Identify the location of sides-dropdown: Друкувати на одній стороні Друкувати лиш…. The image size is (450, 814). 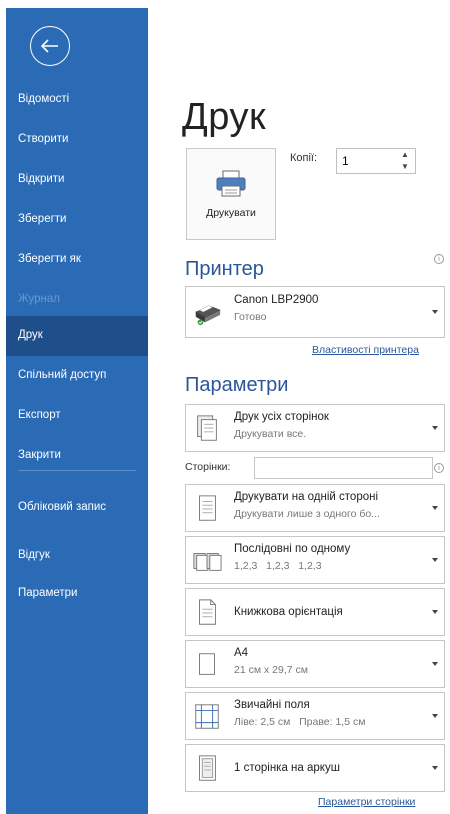
(315, 508).